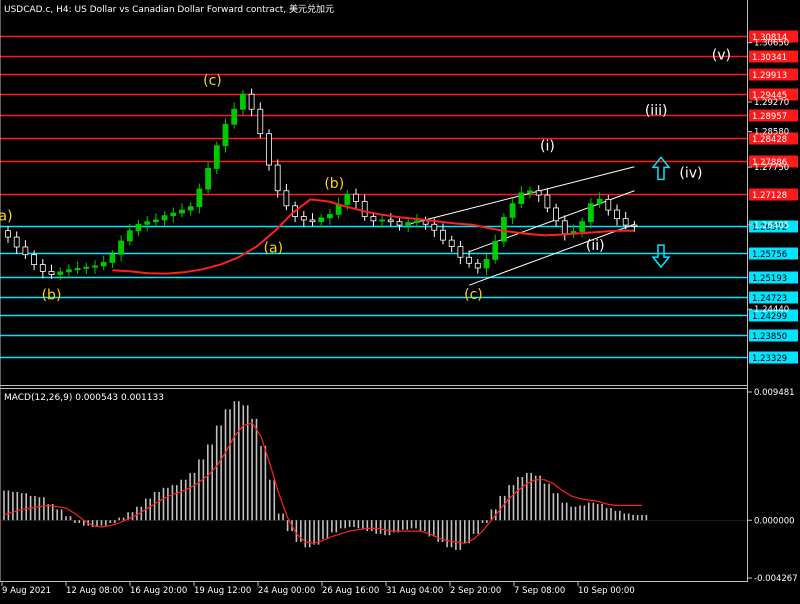  Describe the element at coordinates (158, 591) in the screenshot. I see `time-label: 16 Aug 20:00` at that location.